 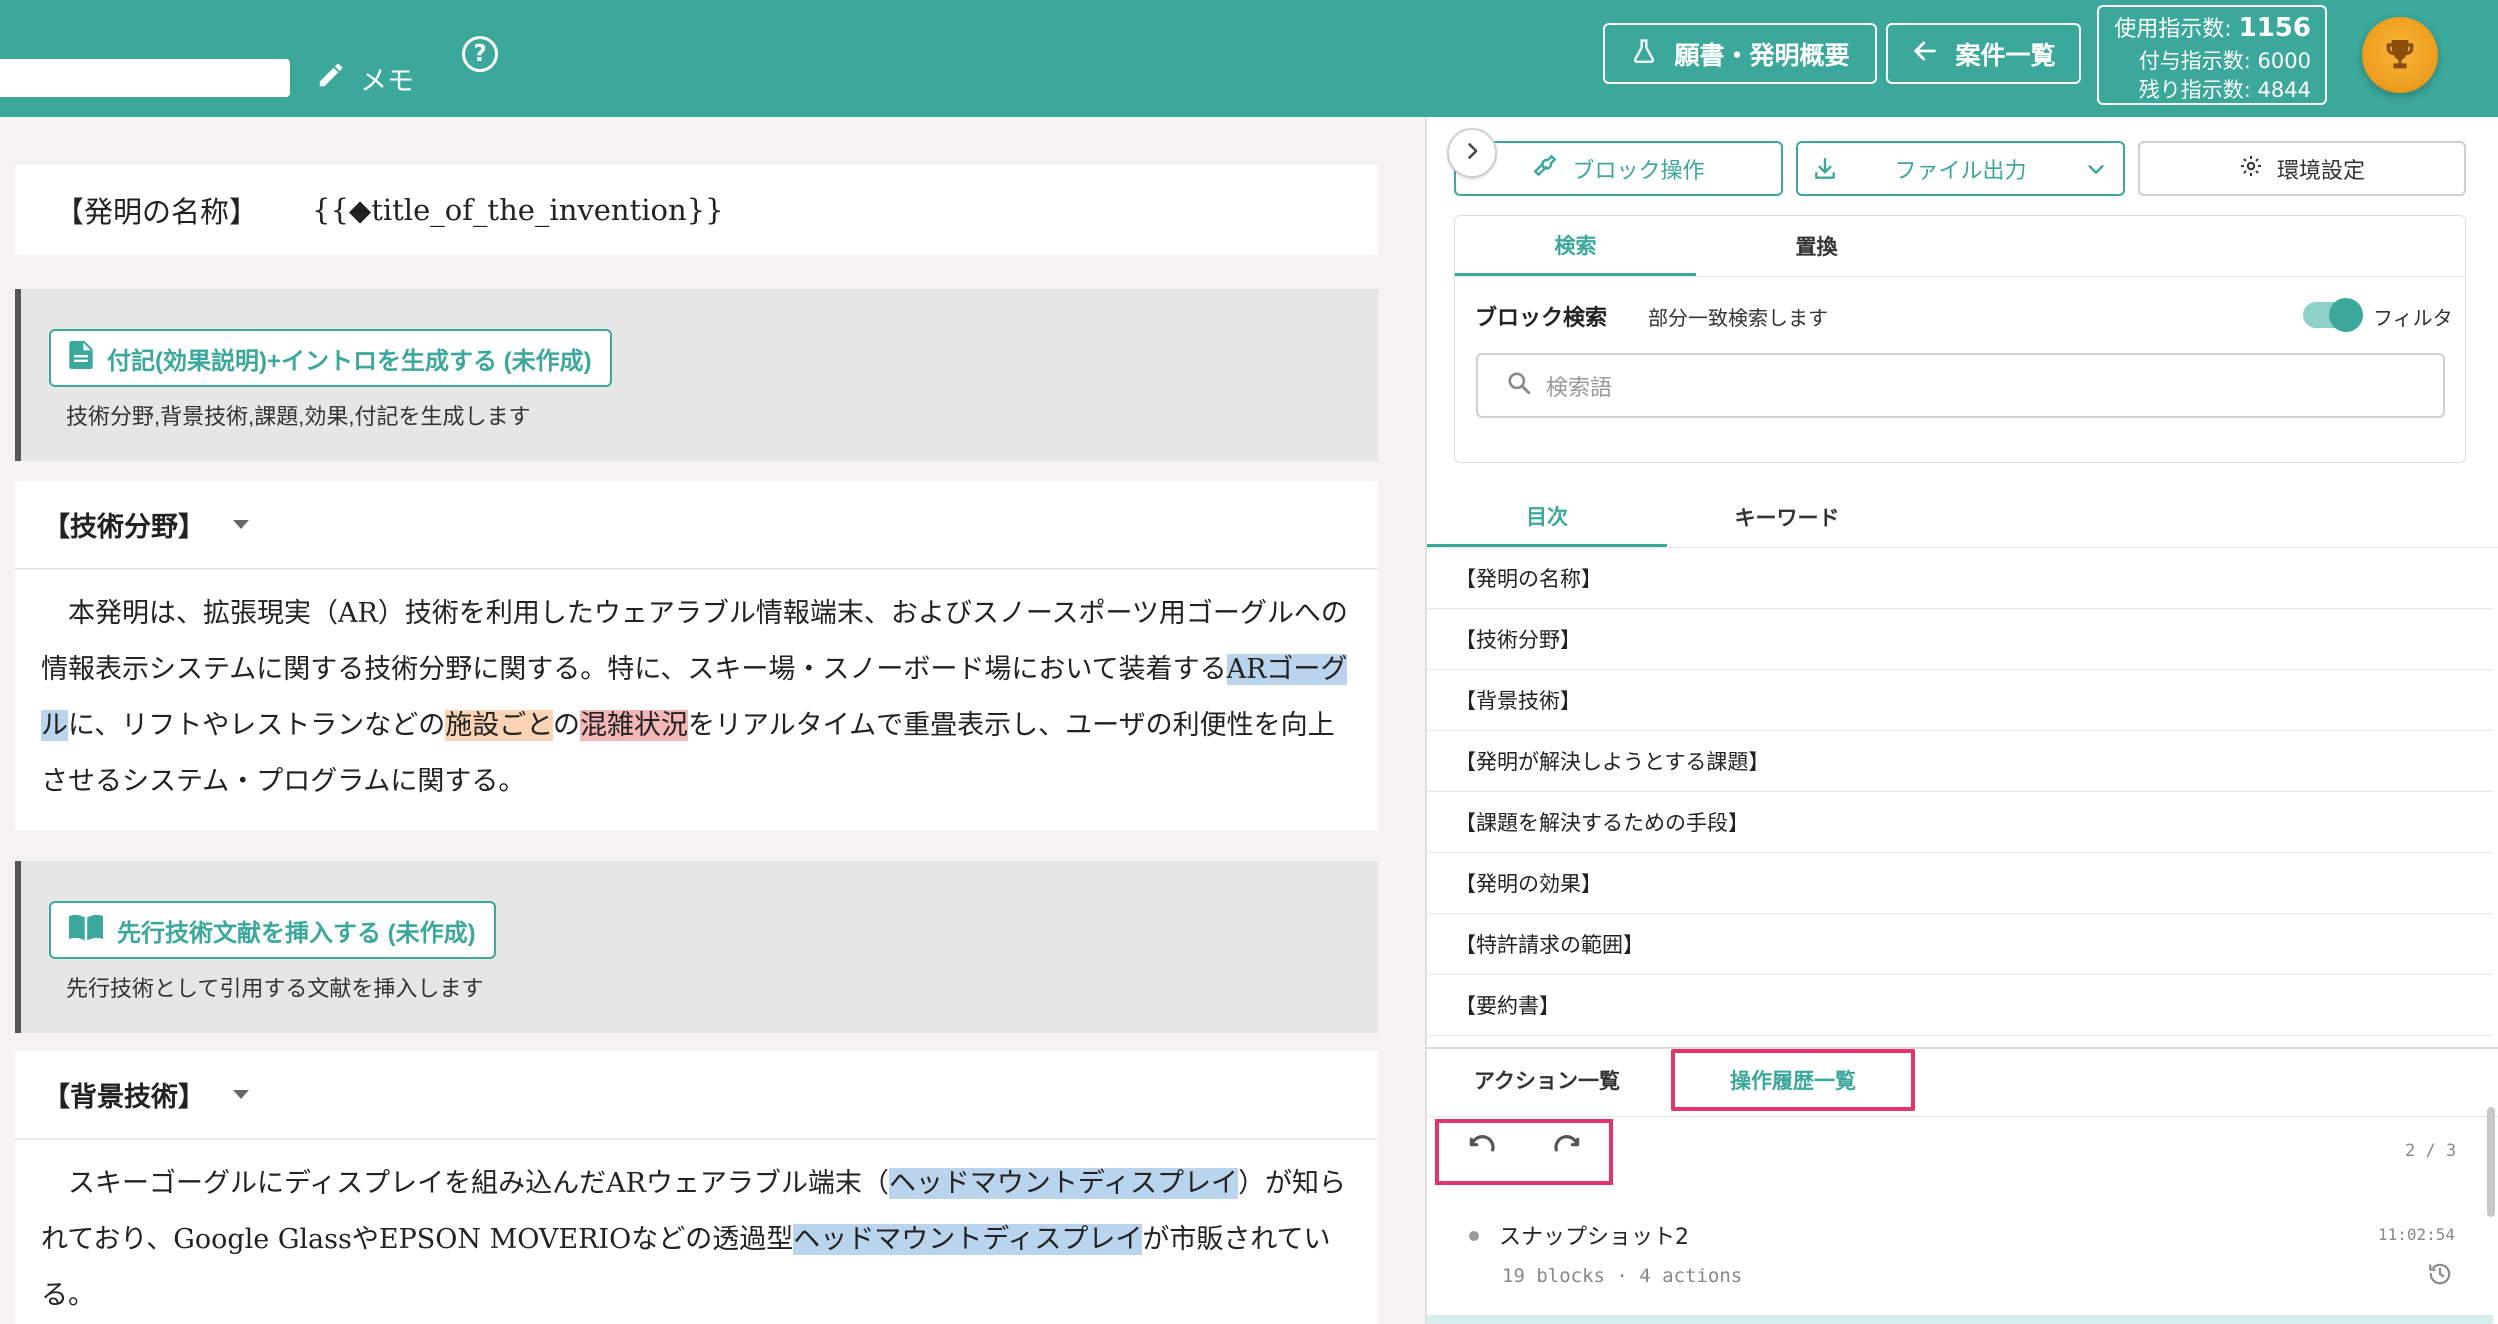 What do you see at coordinates (145, 78) in the screenshot?
I see `case-title-input` at bounding box center [145, 78].